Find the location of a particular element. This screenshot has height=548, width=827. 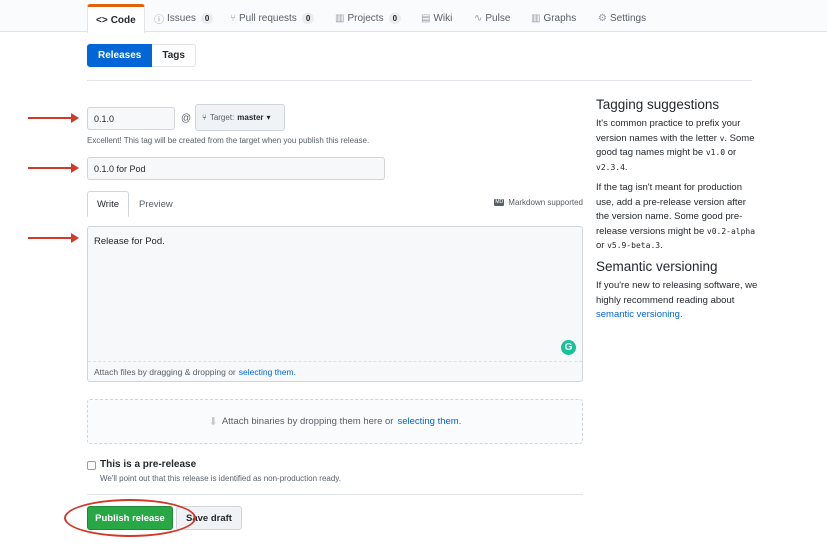

target-branch-dropdown: ⑂ Target: master ▾ is located at coordinates (240, 117).